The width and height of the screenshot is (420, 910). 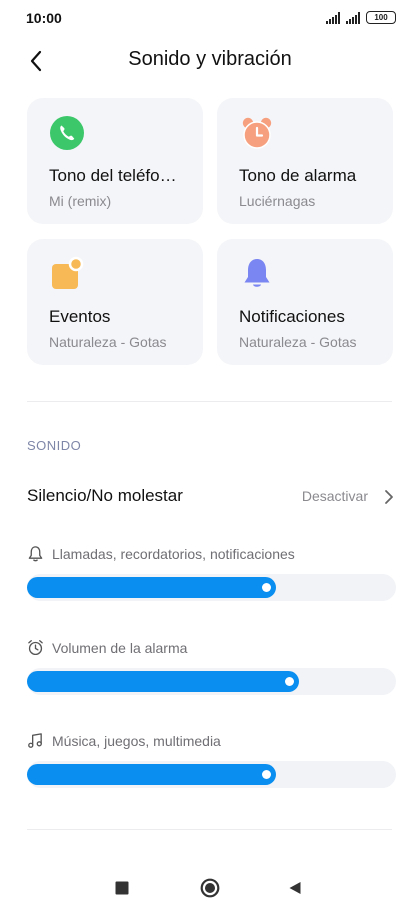 I want to click on chevron-right-icon, so click(x=389, y=497).